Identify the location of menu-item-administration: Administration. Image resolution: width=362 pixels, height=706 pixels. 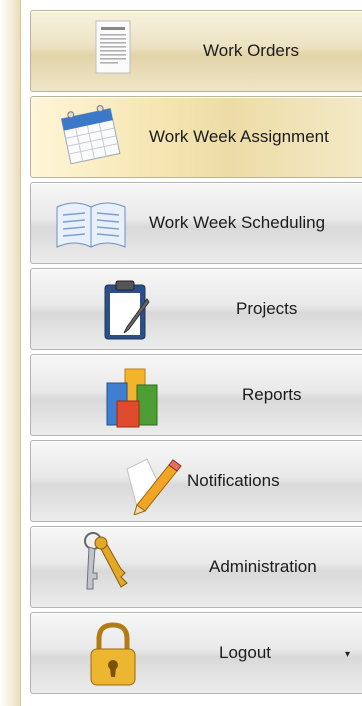
(196, 567).